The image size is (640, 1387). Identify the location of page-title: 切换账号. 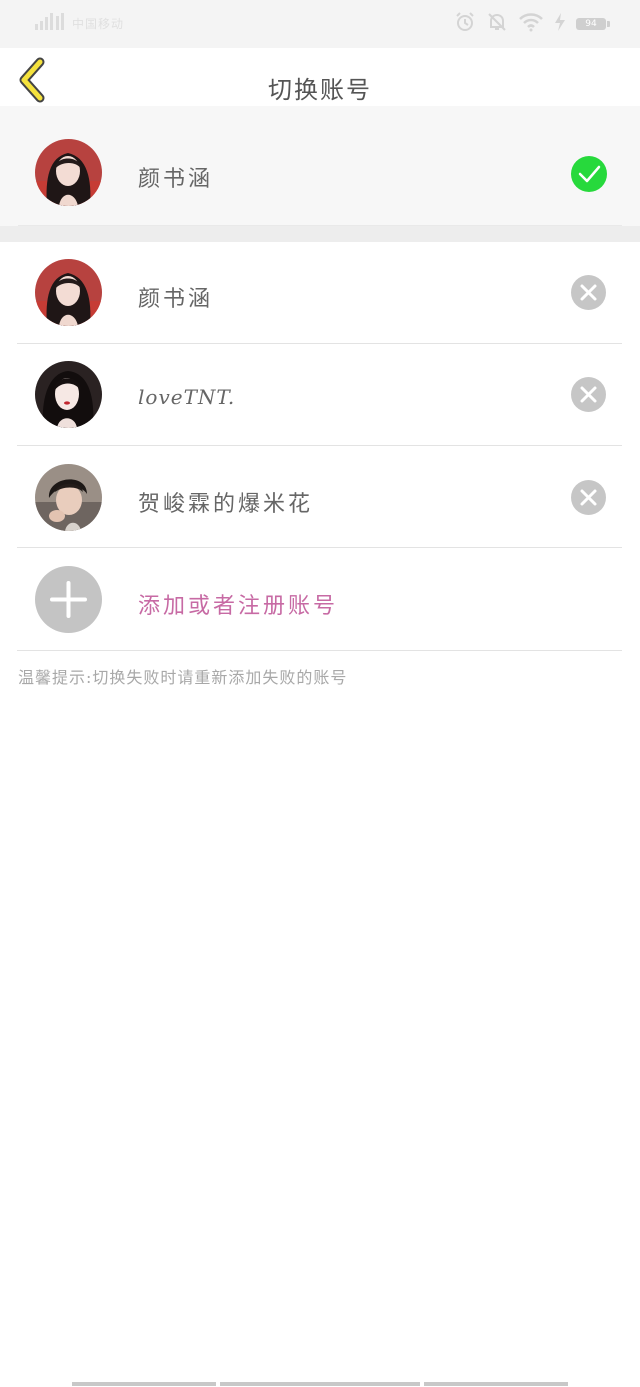
(320, 90).